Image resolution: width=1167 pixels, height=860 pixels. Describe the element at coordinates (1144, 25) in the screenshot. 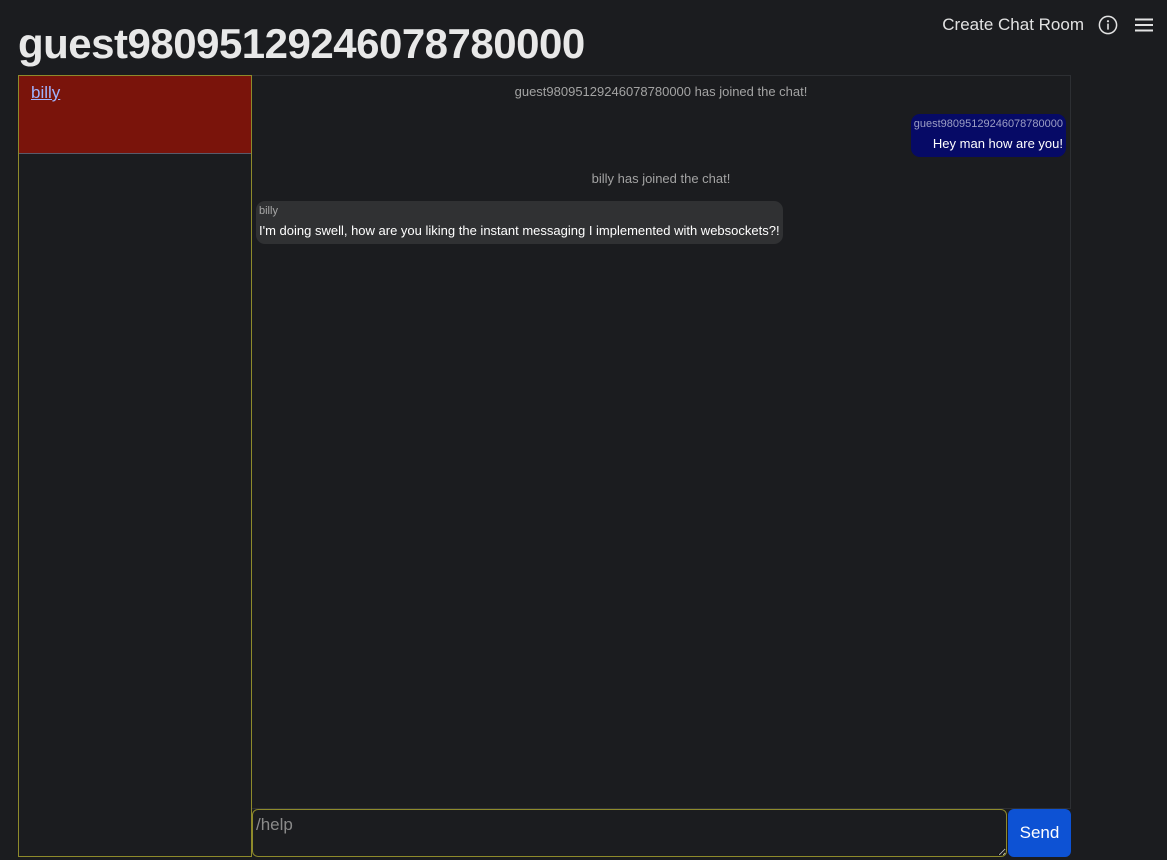

I see `hamburger-menu-icon` at that location.